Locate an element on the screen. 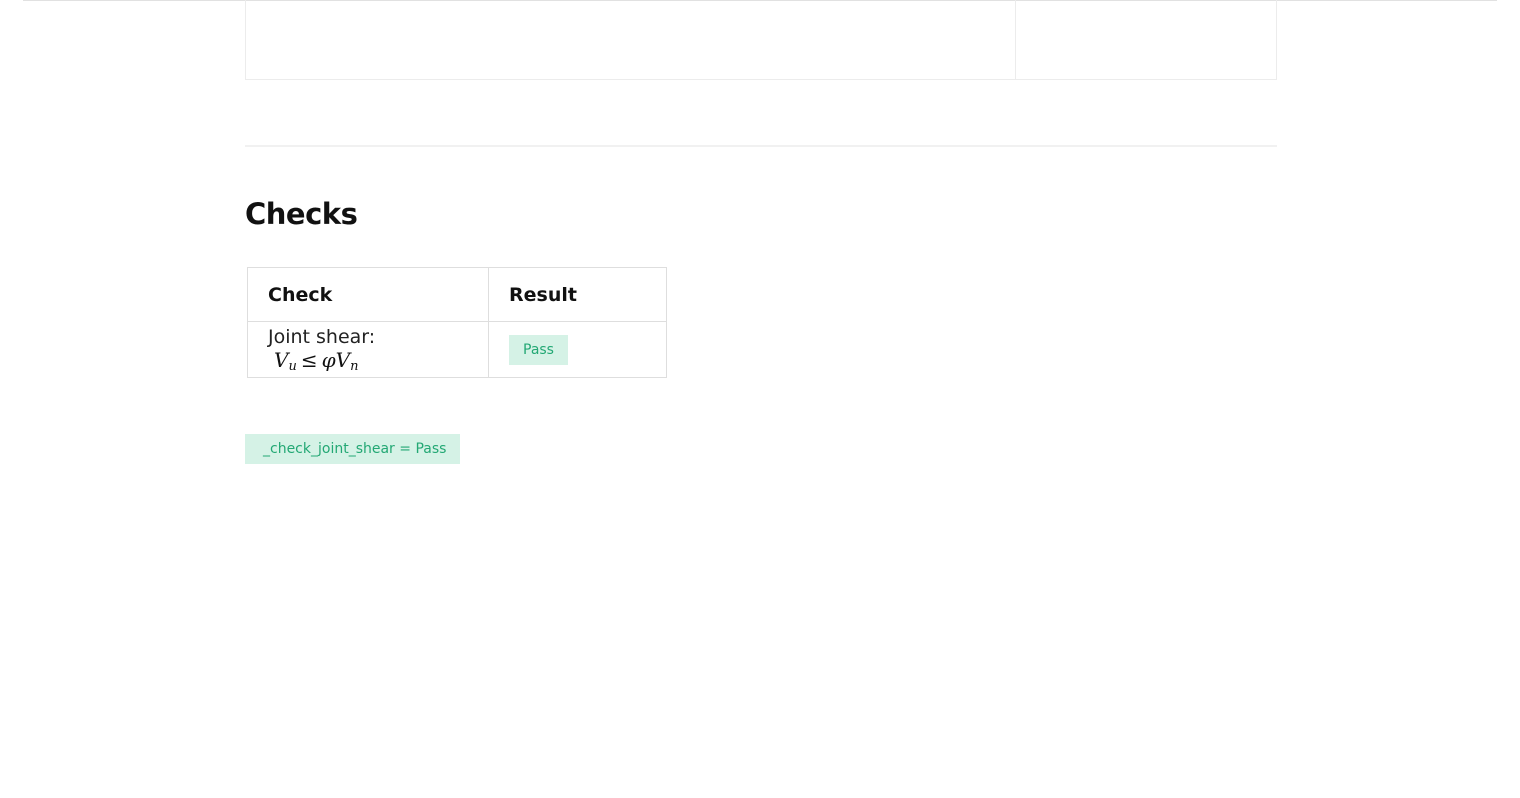 This screenshot has height=798, width=1520. section-divider is located at coordinates (761, 146).